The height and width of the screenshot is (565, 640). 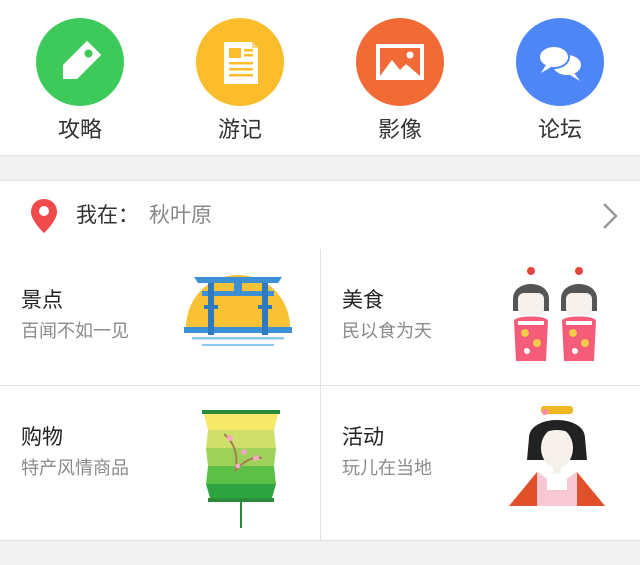 I want to click on document-icon, so click(x=240, y=62).